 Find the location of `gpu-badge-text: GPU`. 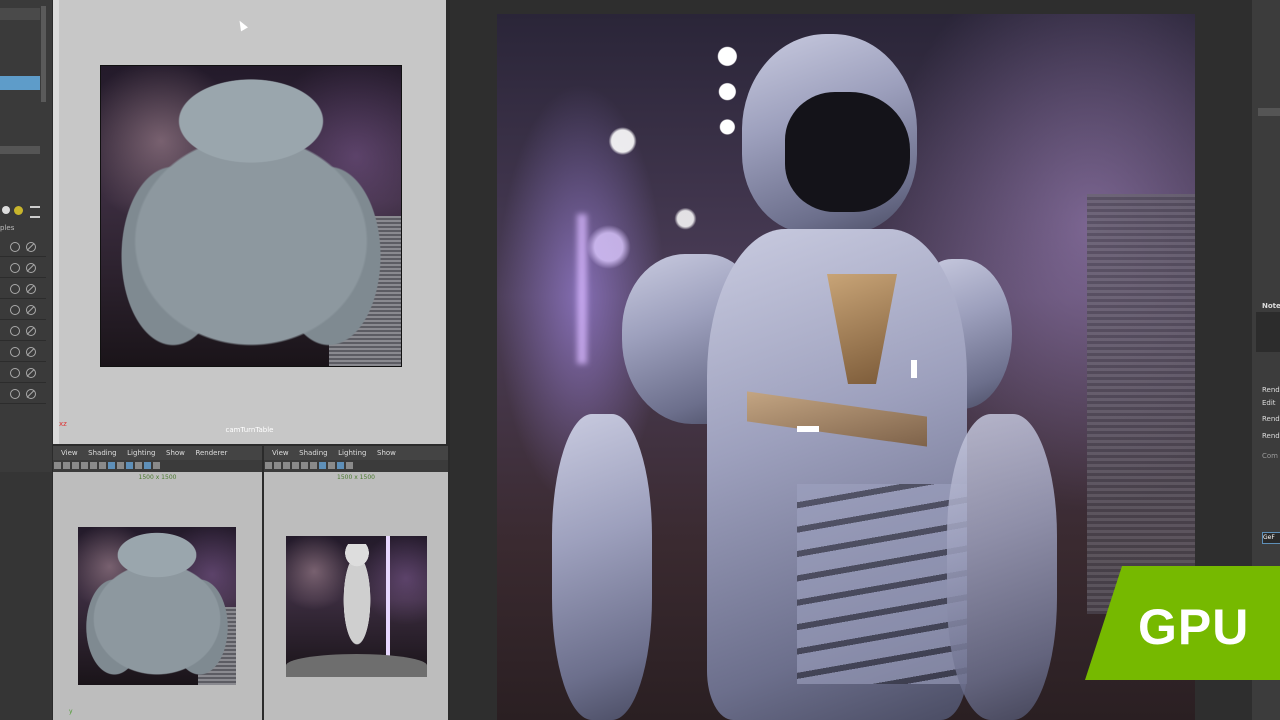

gpu-badge-text: GPU is located at coordinates (1194, 627).